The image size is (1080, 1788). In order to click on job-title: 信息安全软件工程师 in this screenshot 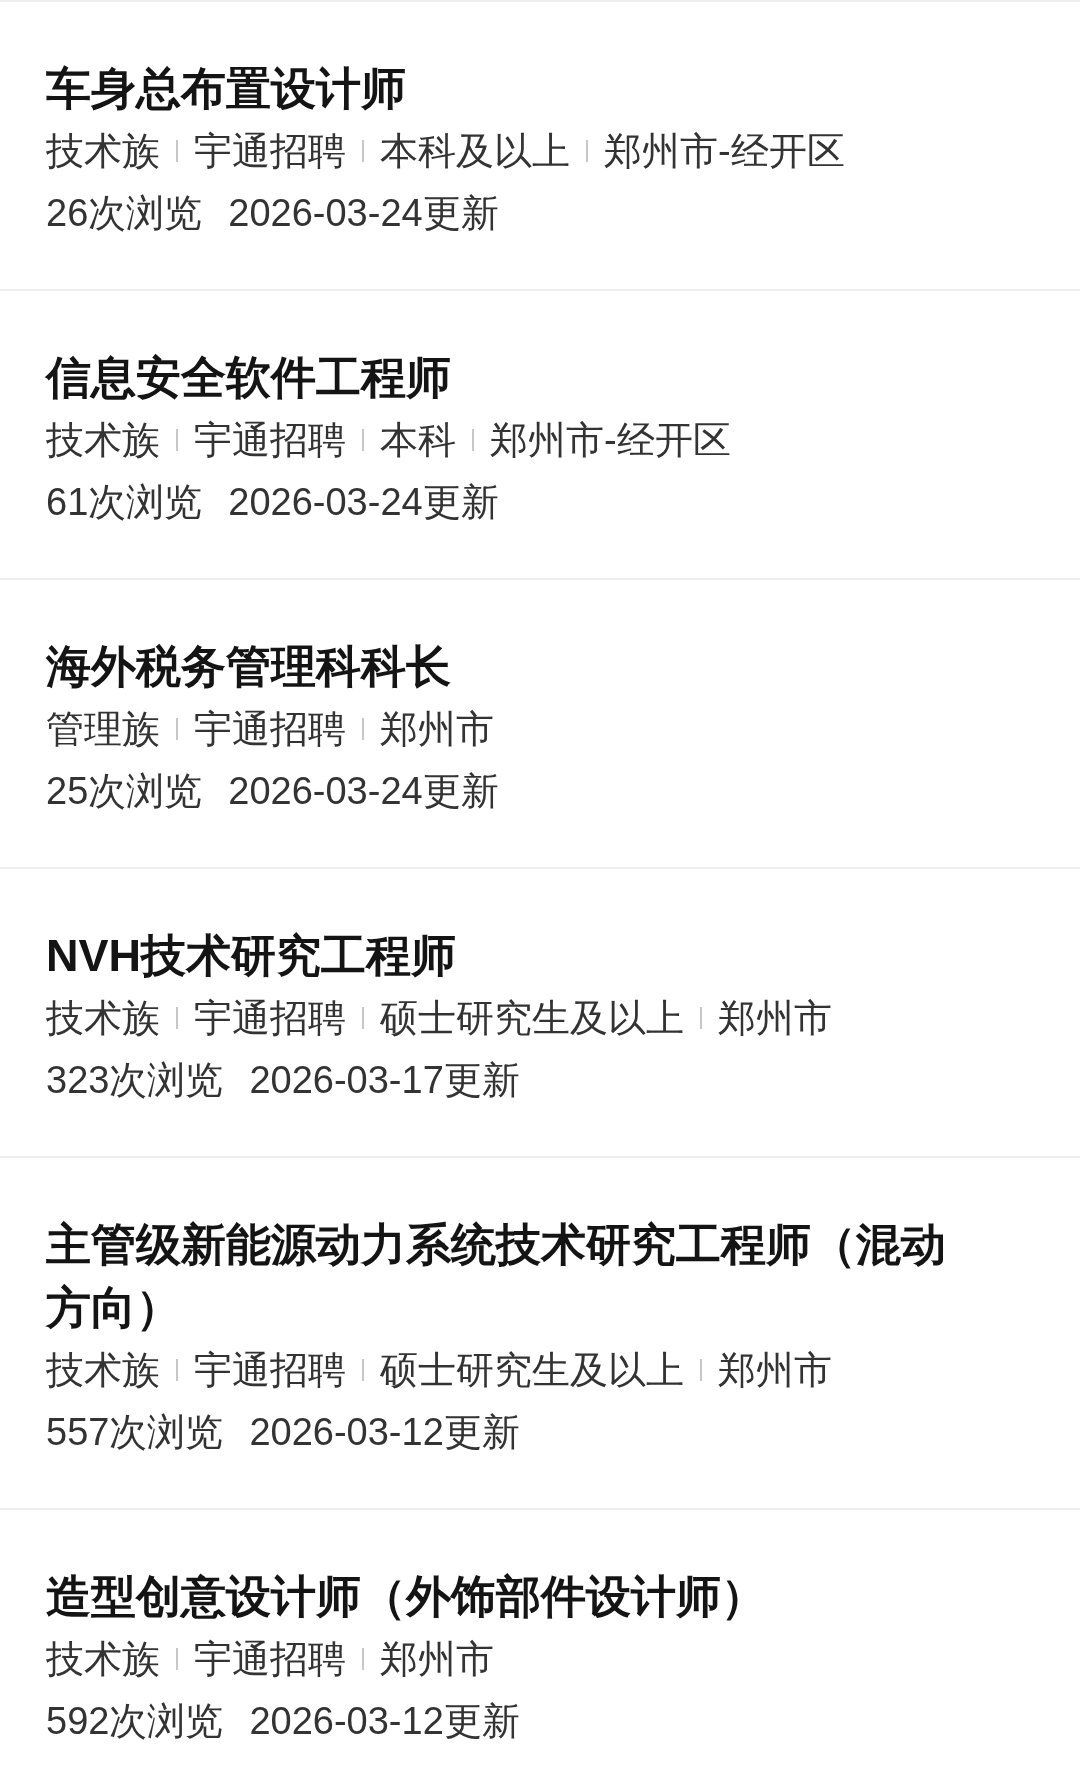, I will do `click(540, 377)`.